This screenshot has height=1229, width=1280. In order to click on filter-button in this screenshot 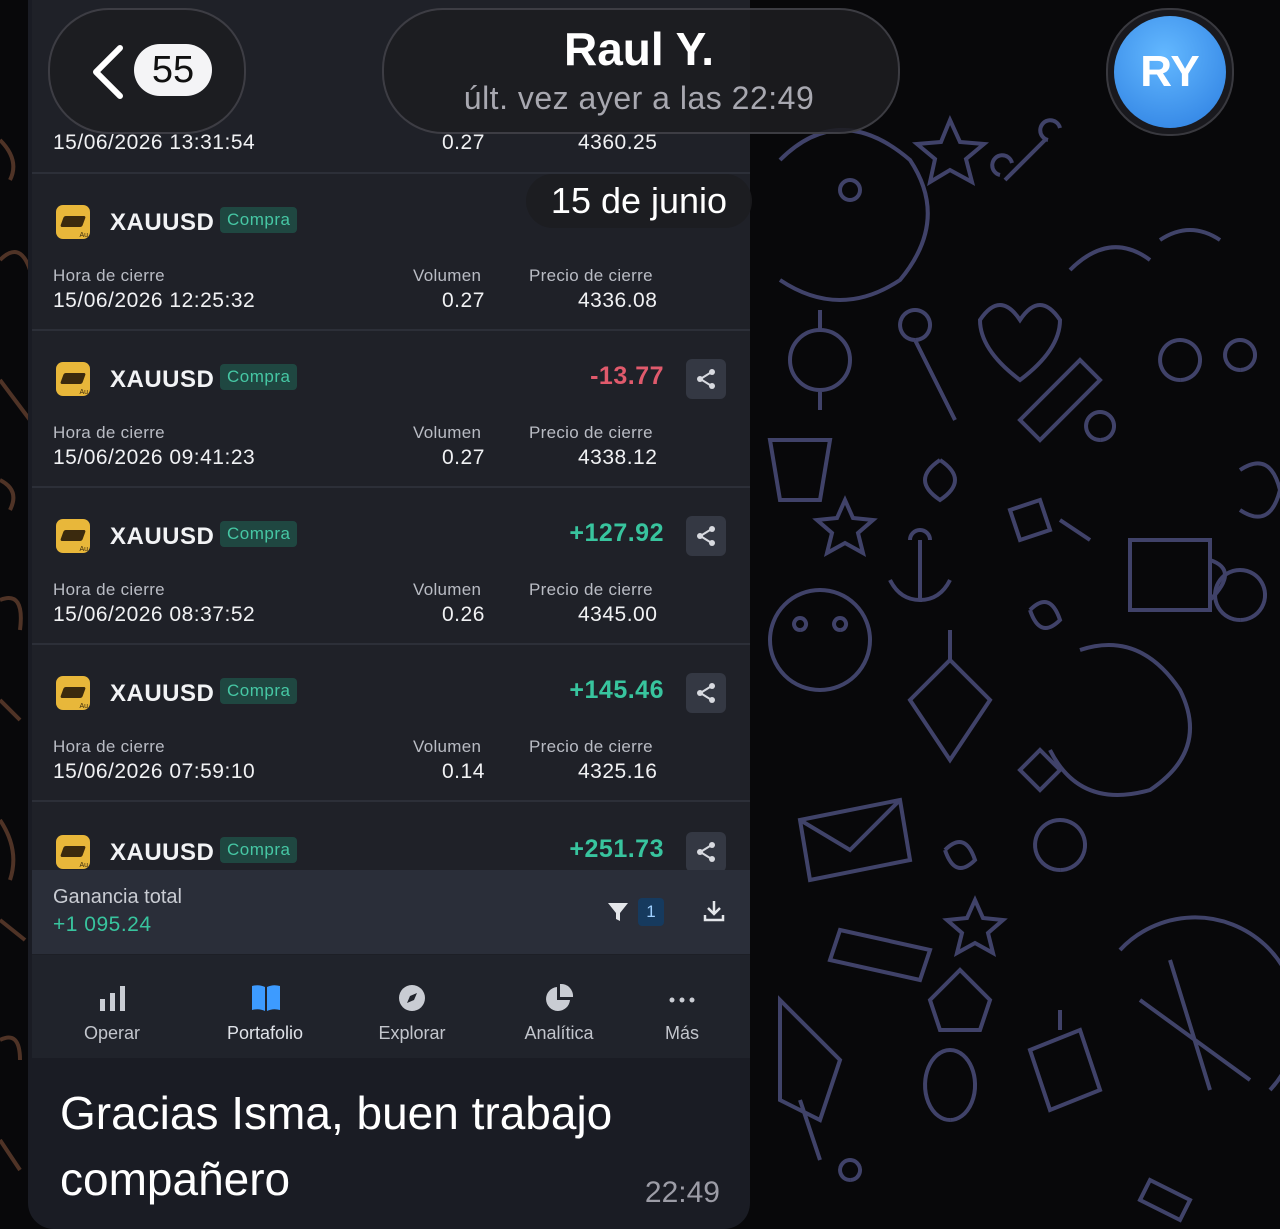, I will do `click(618, 912)`.